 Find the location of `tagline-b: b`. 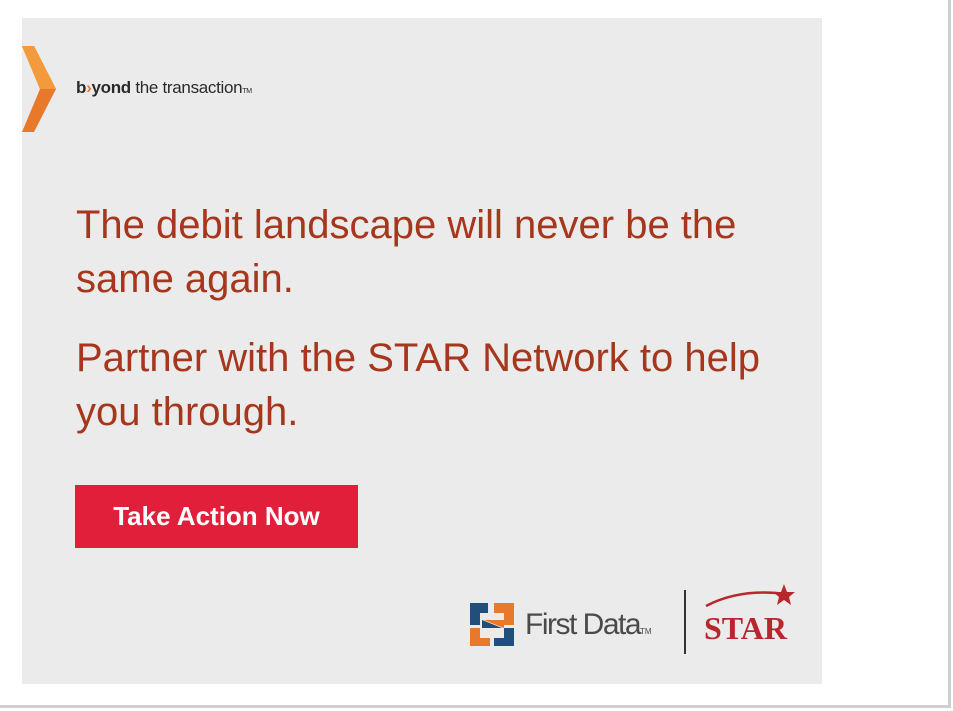

tagline-b: b is located at coordinates (81, 87).